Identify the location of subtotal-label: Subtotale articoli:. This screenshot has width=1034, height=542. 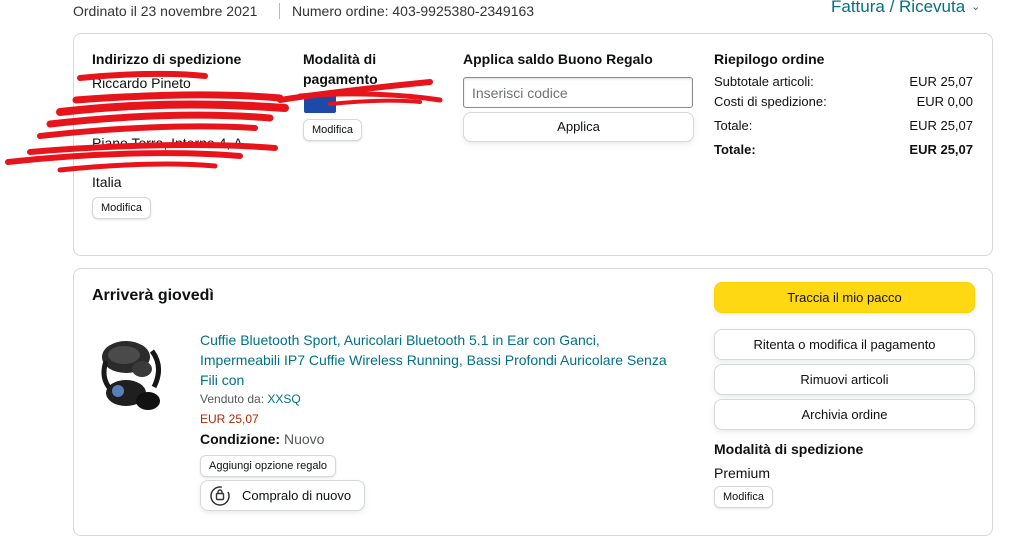
(764, 81).